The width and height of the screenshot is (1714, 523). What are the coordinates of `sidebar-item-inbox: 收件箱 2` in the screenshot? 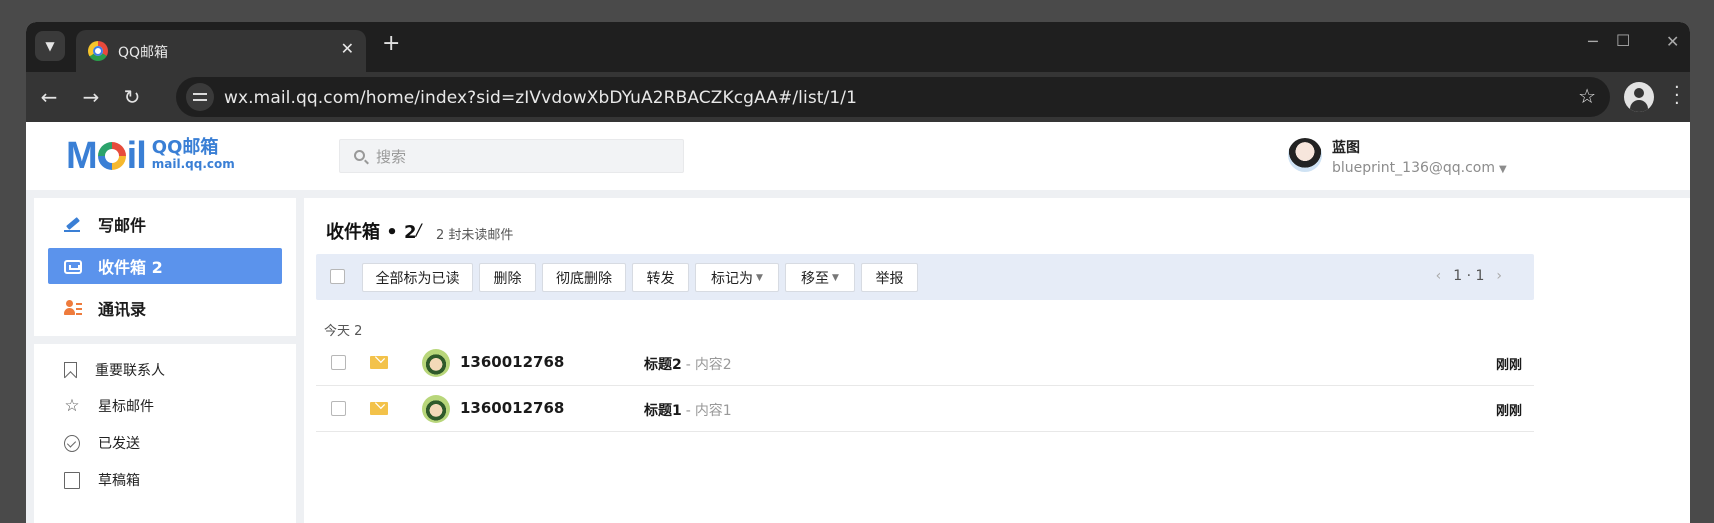 It's located at (165, 266).